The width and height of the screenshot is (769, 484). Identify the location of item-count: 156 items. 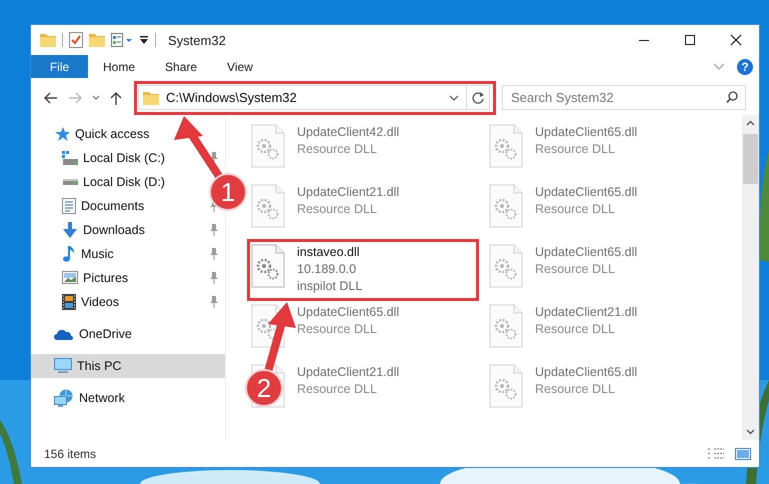
(70, 453).